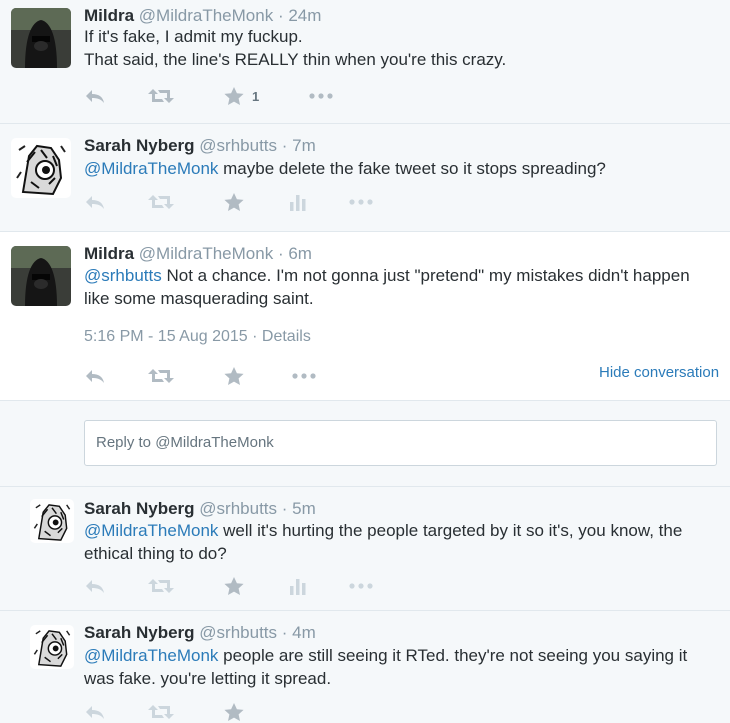  What do you see at coordinates (295, 253) in the screenshot?
I see `tweet-time: · 6m` at bounding box center [295, 253].